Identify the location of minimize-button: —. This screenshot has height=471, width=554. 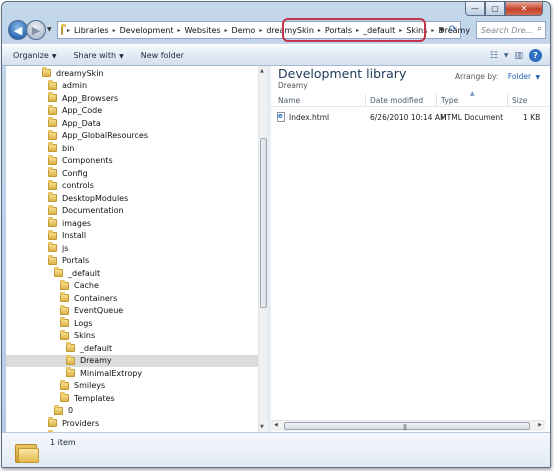
(475, 9).